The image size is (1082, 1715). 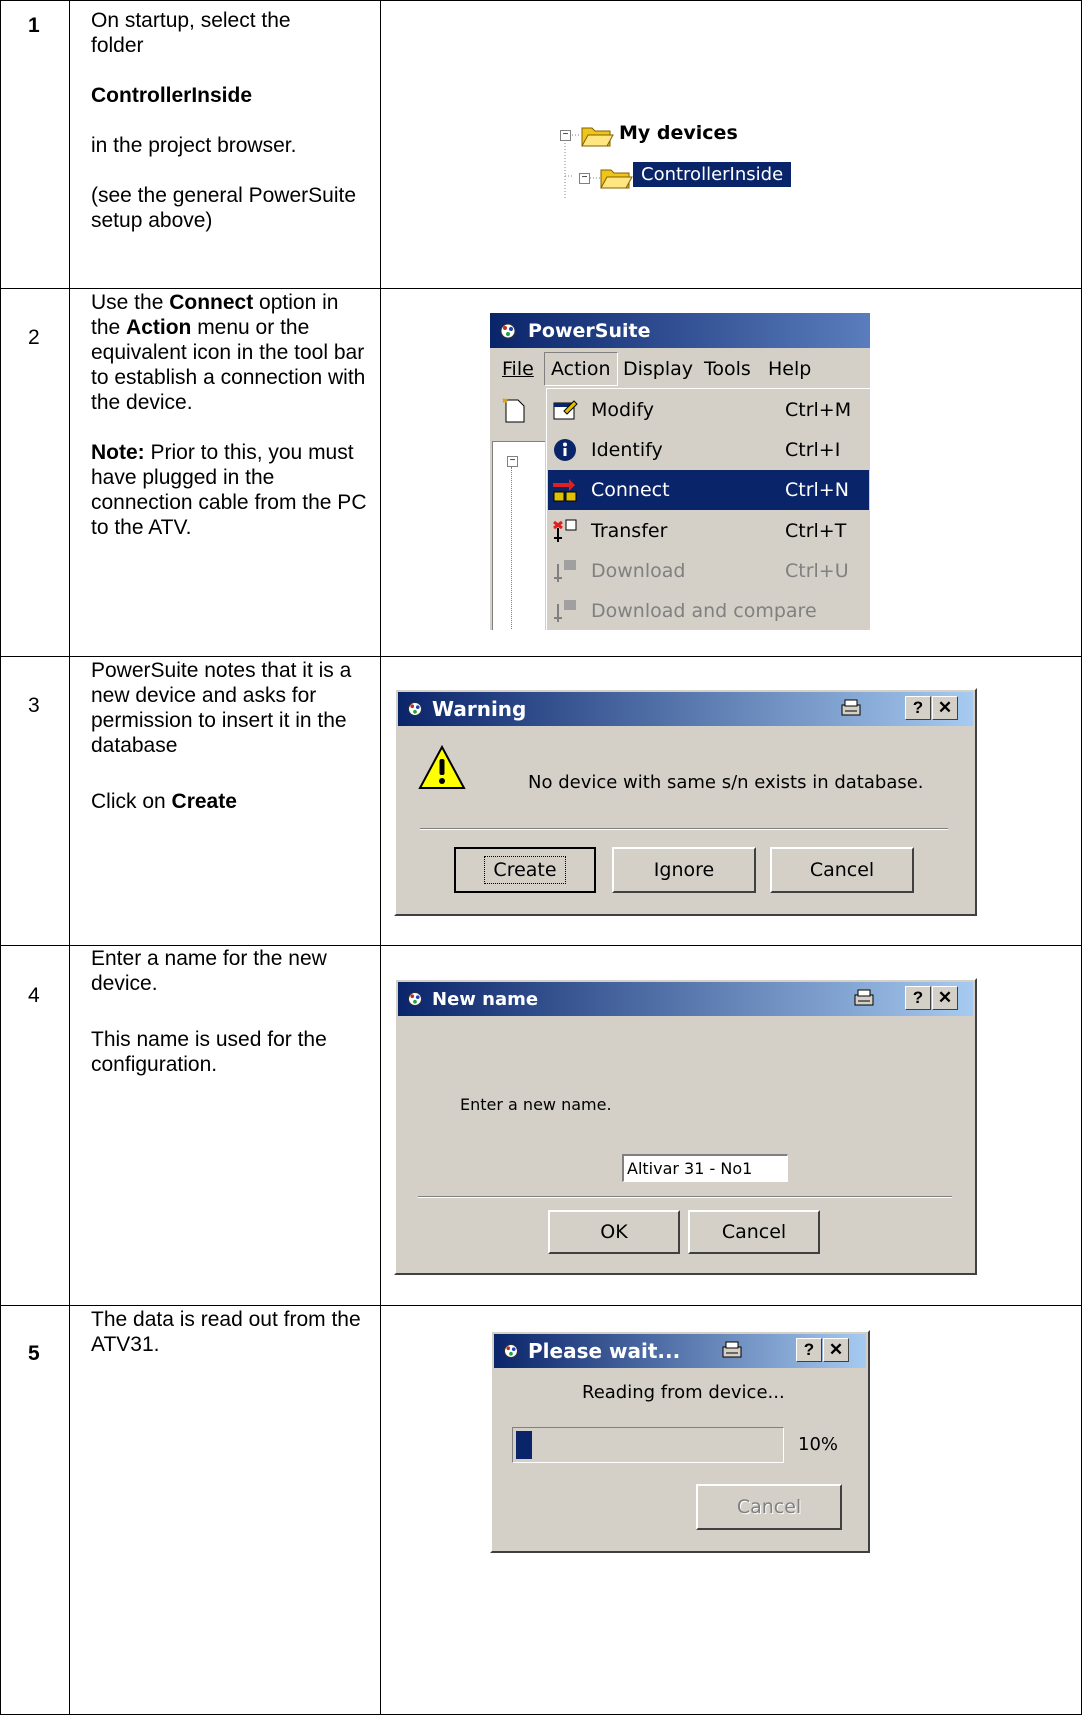 I want to click on note-label: Note:, so click(x=118, y=452).